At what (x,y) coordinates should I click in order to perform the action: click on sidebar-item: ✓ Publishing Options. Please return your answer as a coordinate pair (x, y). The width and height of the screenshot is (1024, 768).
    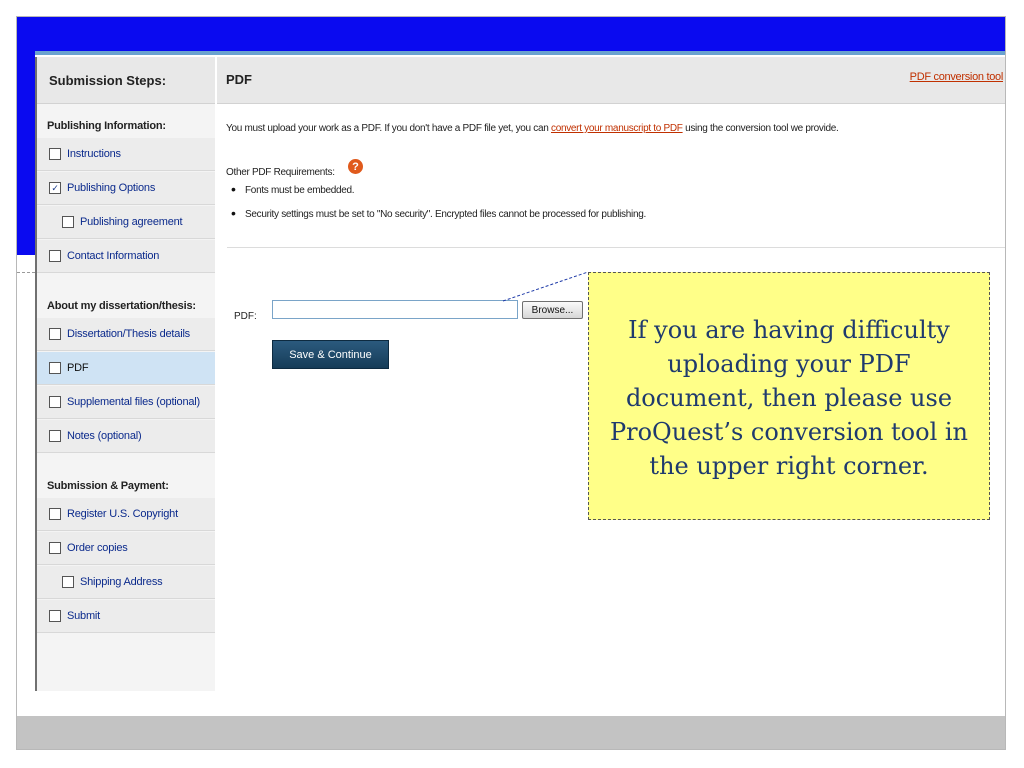
    Looking at the image, I should click on (126, 188).